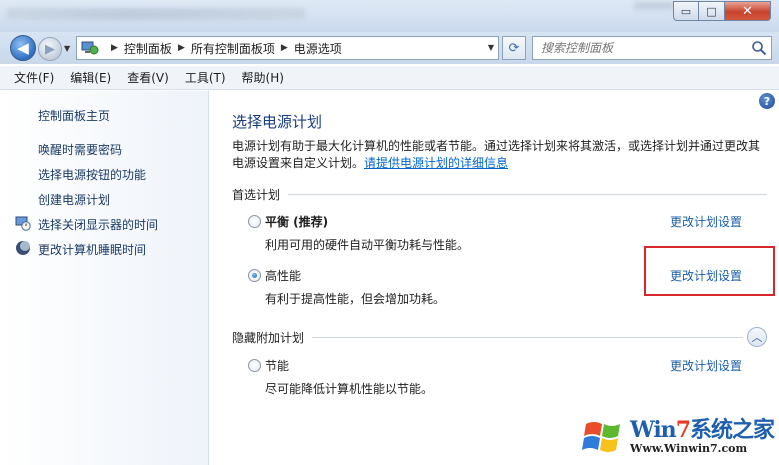 This screenshot has width=779, height=465. I want to click on hidden-plans-heading: 隐藏附加计划, so click(268, 337).